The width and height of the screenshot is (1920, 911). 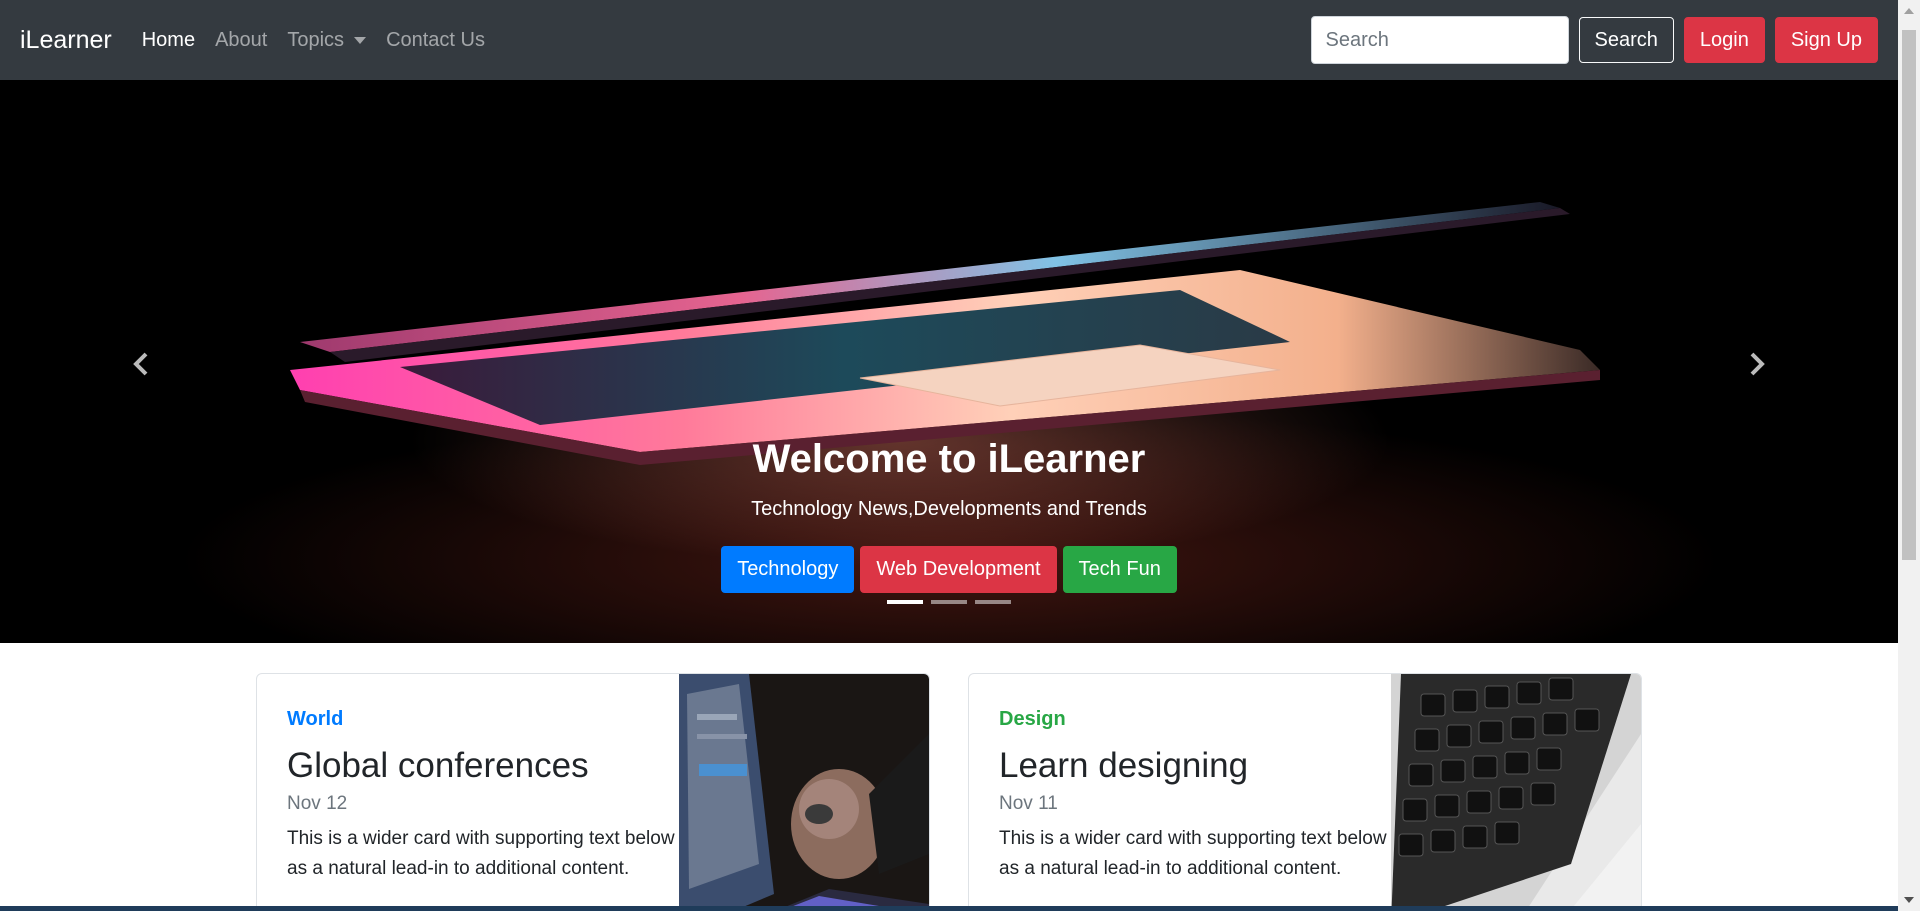 I want to click on carousel-indicators, so click(x=949, y=602).